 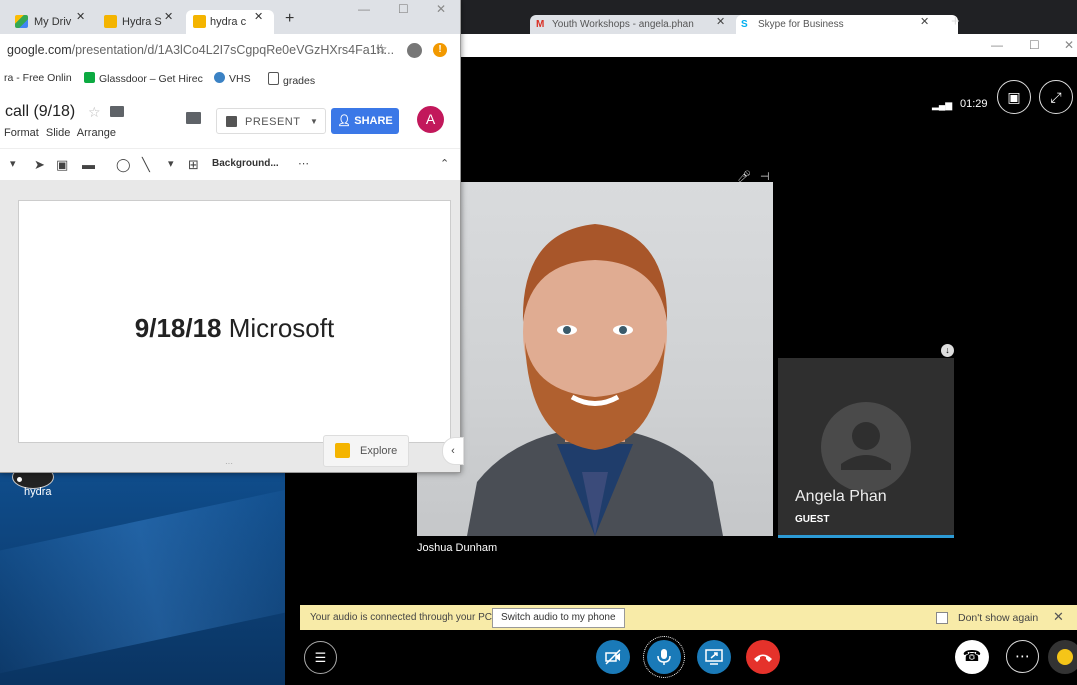 I want to click on skype-icon: S, so click(x=744, y=24).